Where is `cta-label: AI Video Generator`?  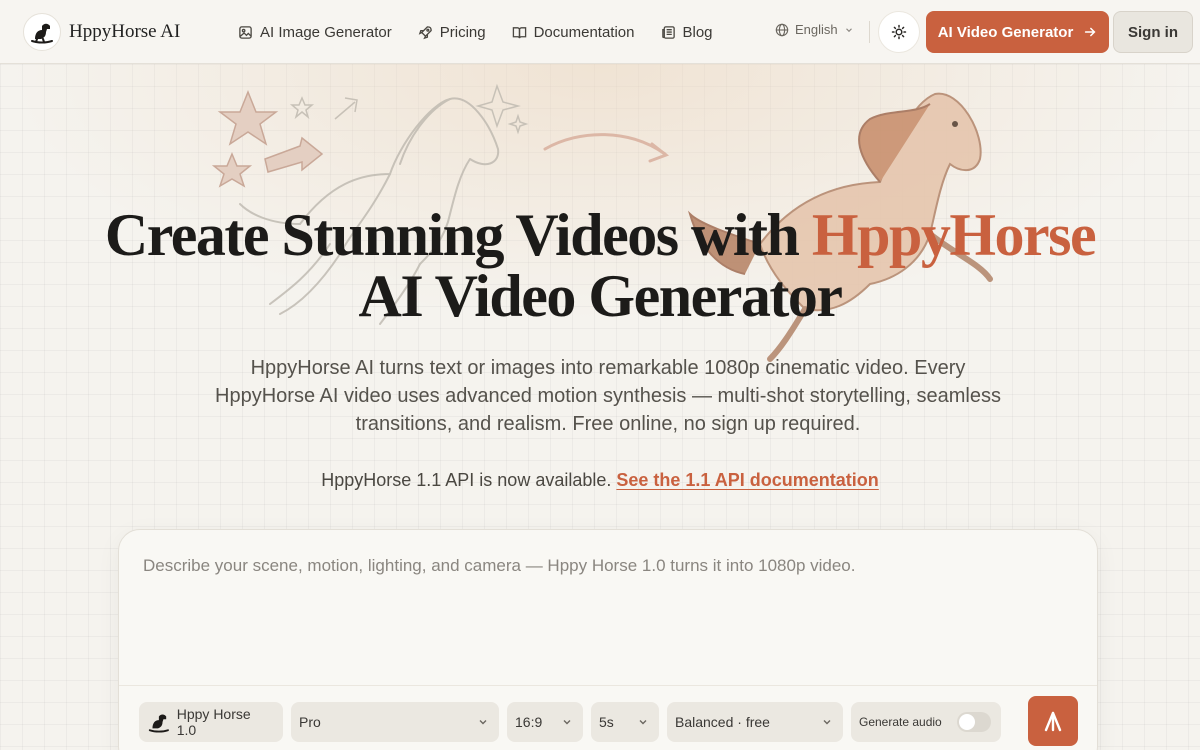
cta-label: AI Video Generator is located at coordinates (1005, 32).